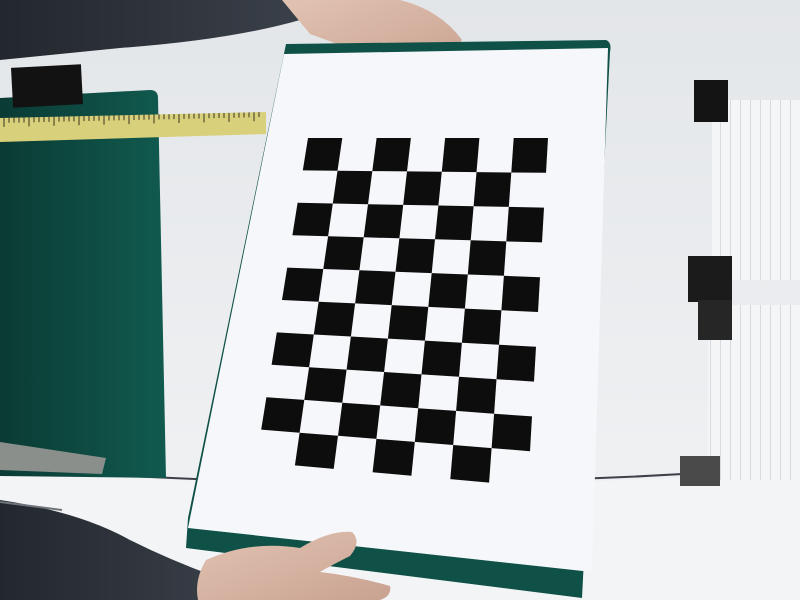  What do you see at coordinates (47, 86) in the screenshot?
I see `black-tape-left` at bounding box center [47, 86].